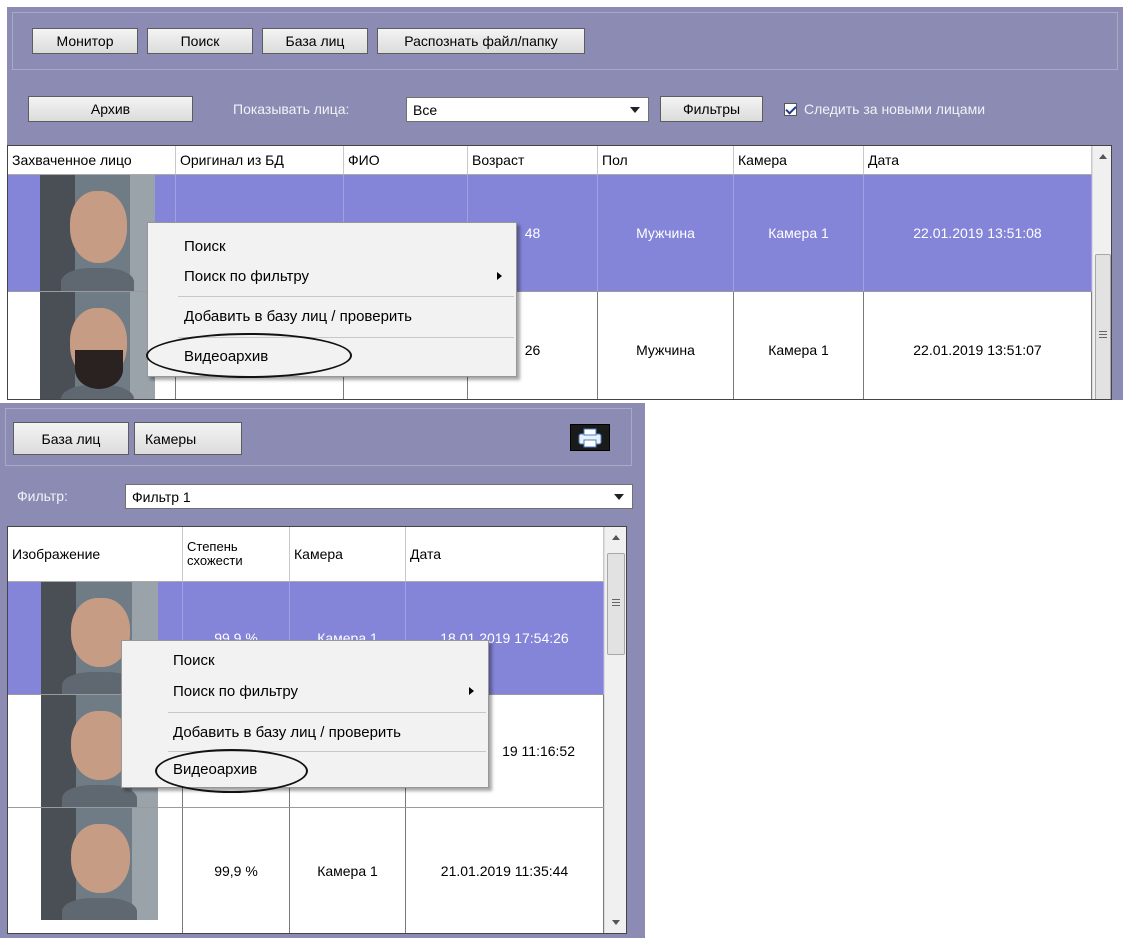 The width and height of the screenshot is (1123, 938). I want to click on search-button: Поиск, so click(200, 41).